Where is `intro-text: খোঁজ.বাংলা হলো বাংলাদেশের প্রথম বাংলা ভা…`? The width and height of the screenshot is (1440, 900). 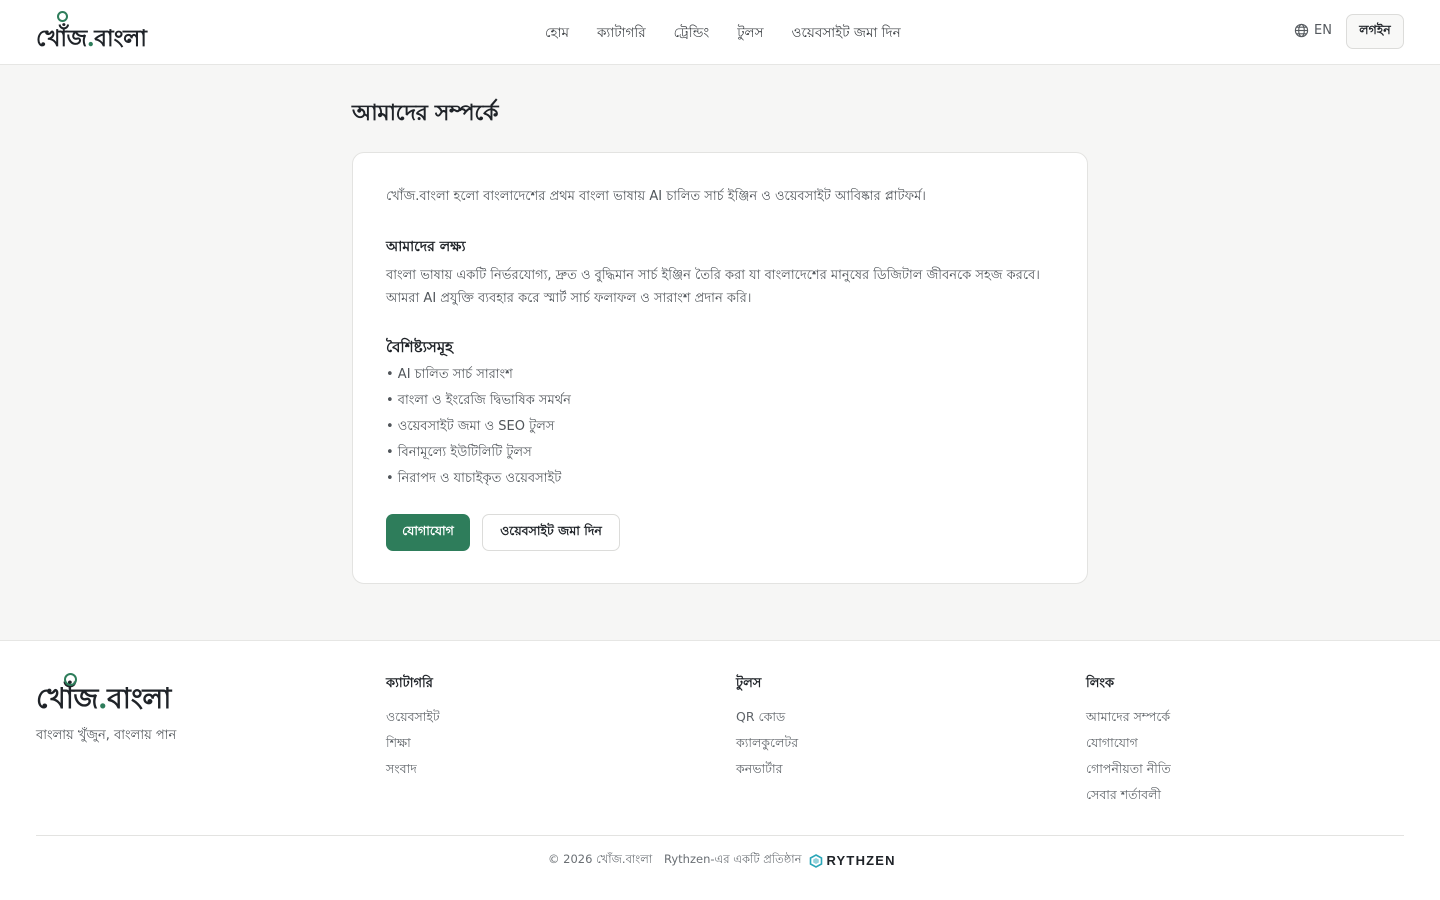 intro-text: খোঁজ.বাংলা হলো বাংলাদেশের প্রথম বাংলা ভা… is located at coordinates (656, 196).